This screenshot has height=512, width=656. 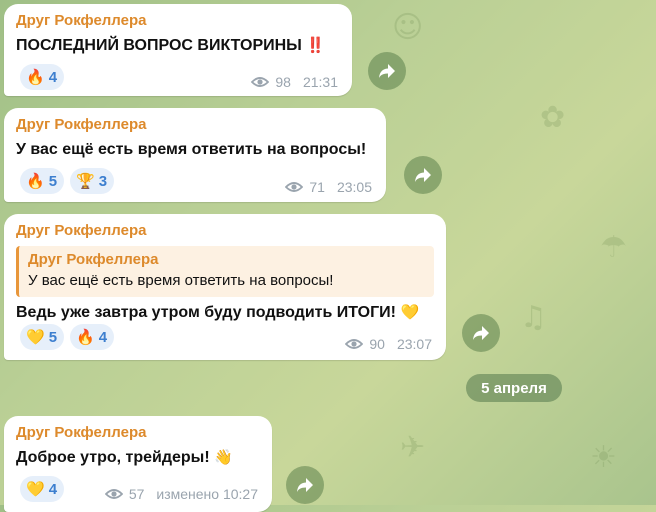 I want to click on trophy-icon: 🏆, so click(x=85, y=180).